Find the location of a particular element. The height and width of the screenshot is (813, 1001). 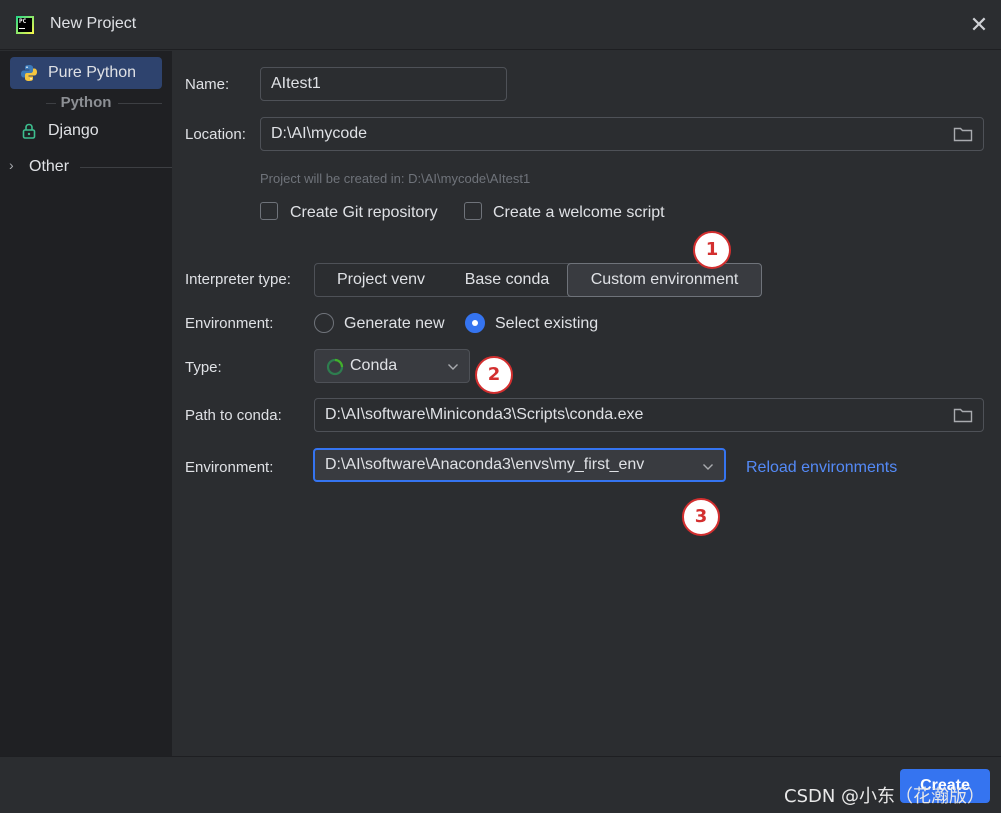

environment-select-label: Environment: is located at coordinates (229, 467).